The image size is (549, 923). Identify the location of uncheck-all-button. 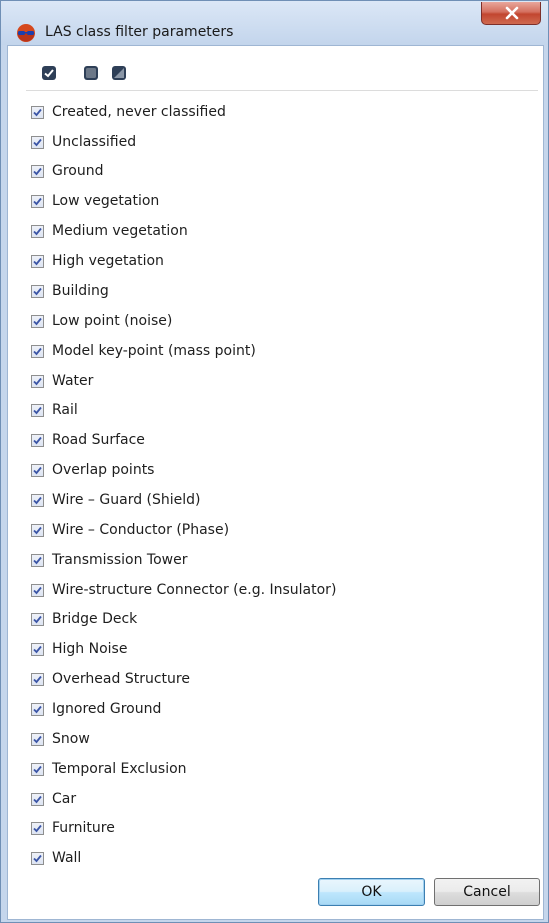
(91, 73).